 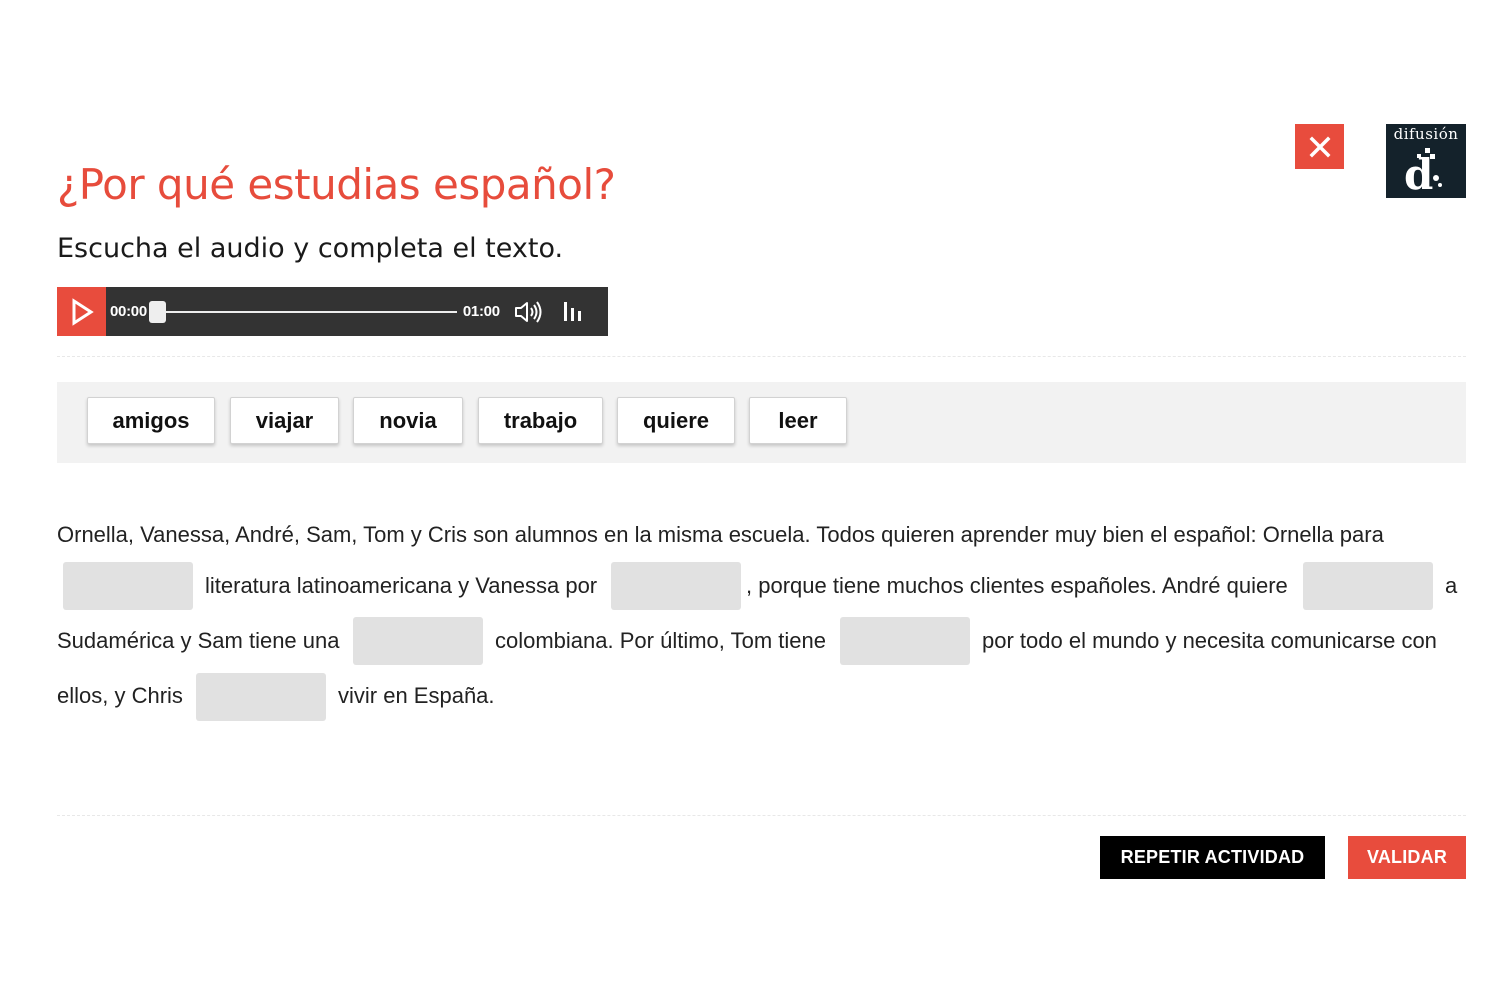 I want to click on equalizer-button, so click(x=573, y=312).